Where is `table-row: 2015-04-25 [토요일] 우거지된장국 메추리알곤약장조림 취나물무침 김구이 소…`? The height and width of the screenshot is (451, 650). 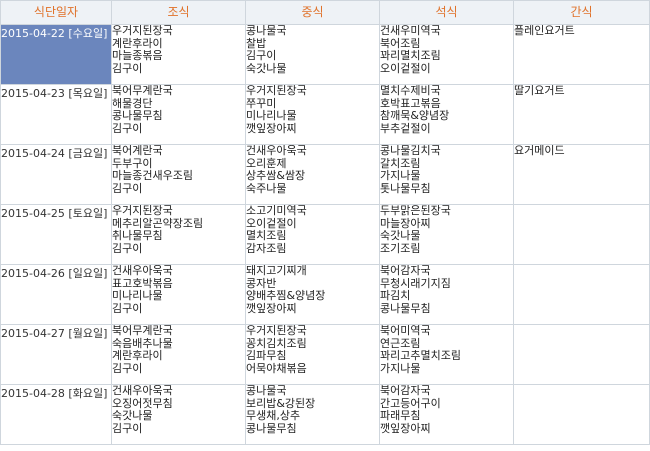
table-row: 2015-04-25 [토요일] 우거지된장국 메추리알곤약장조림 취나물무침 김구이 소… is located at coordinates (325, 234).